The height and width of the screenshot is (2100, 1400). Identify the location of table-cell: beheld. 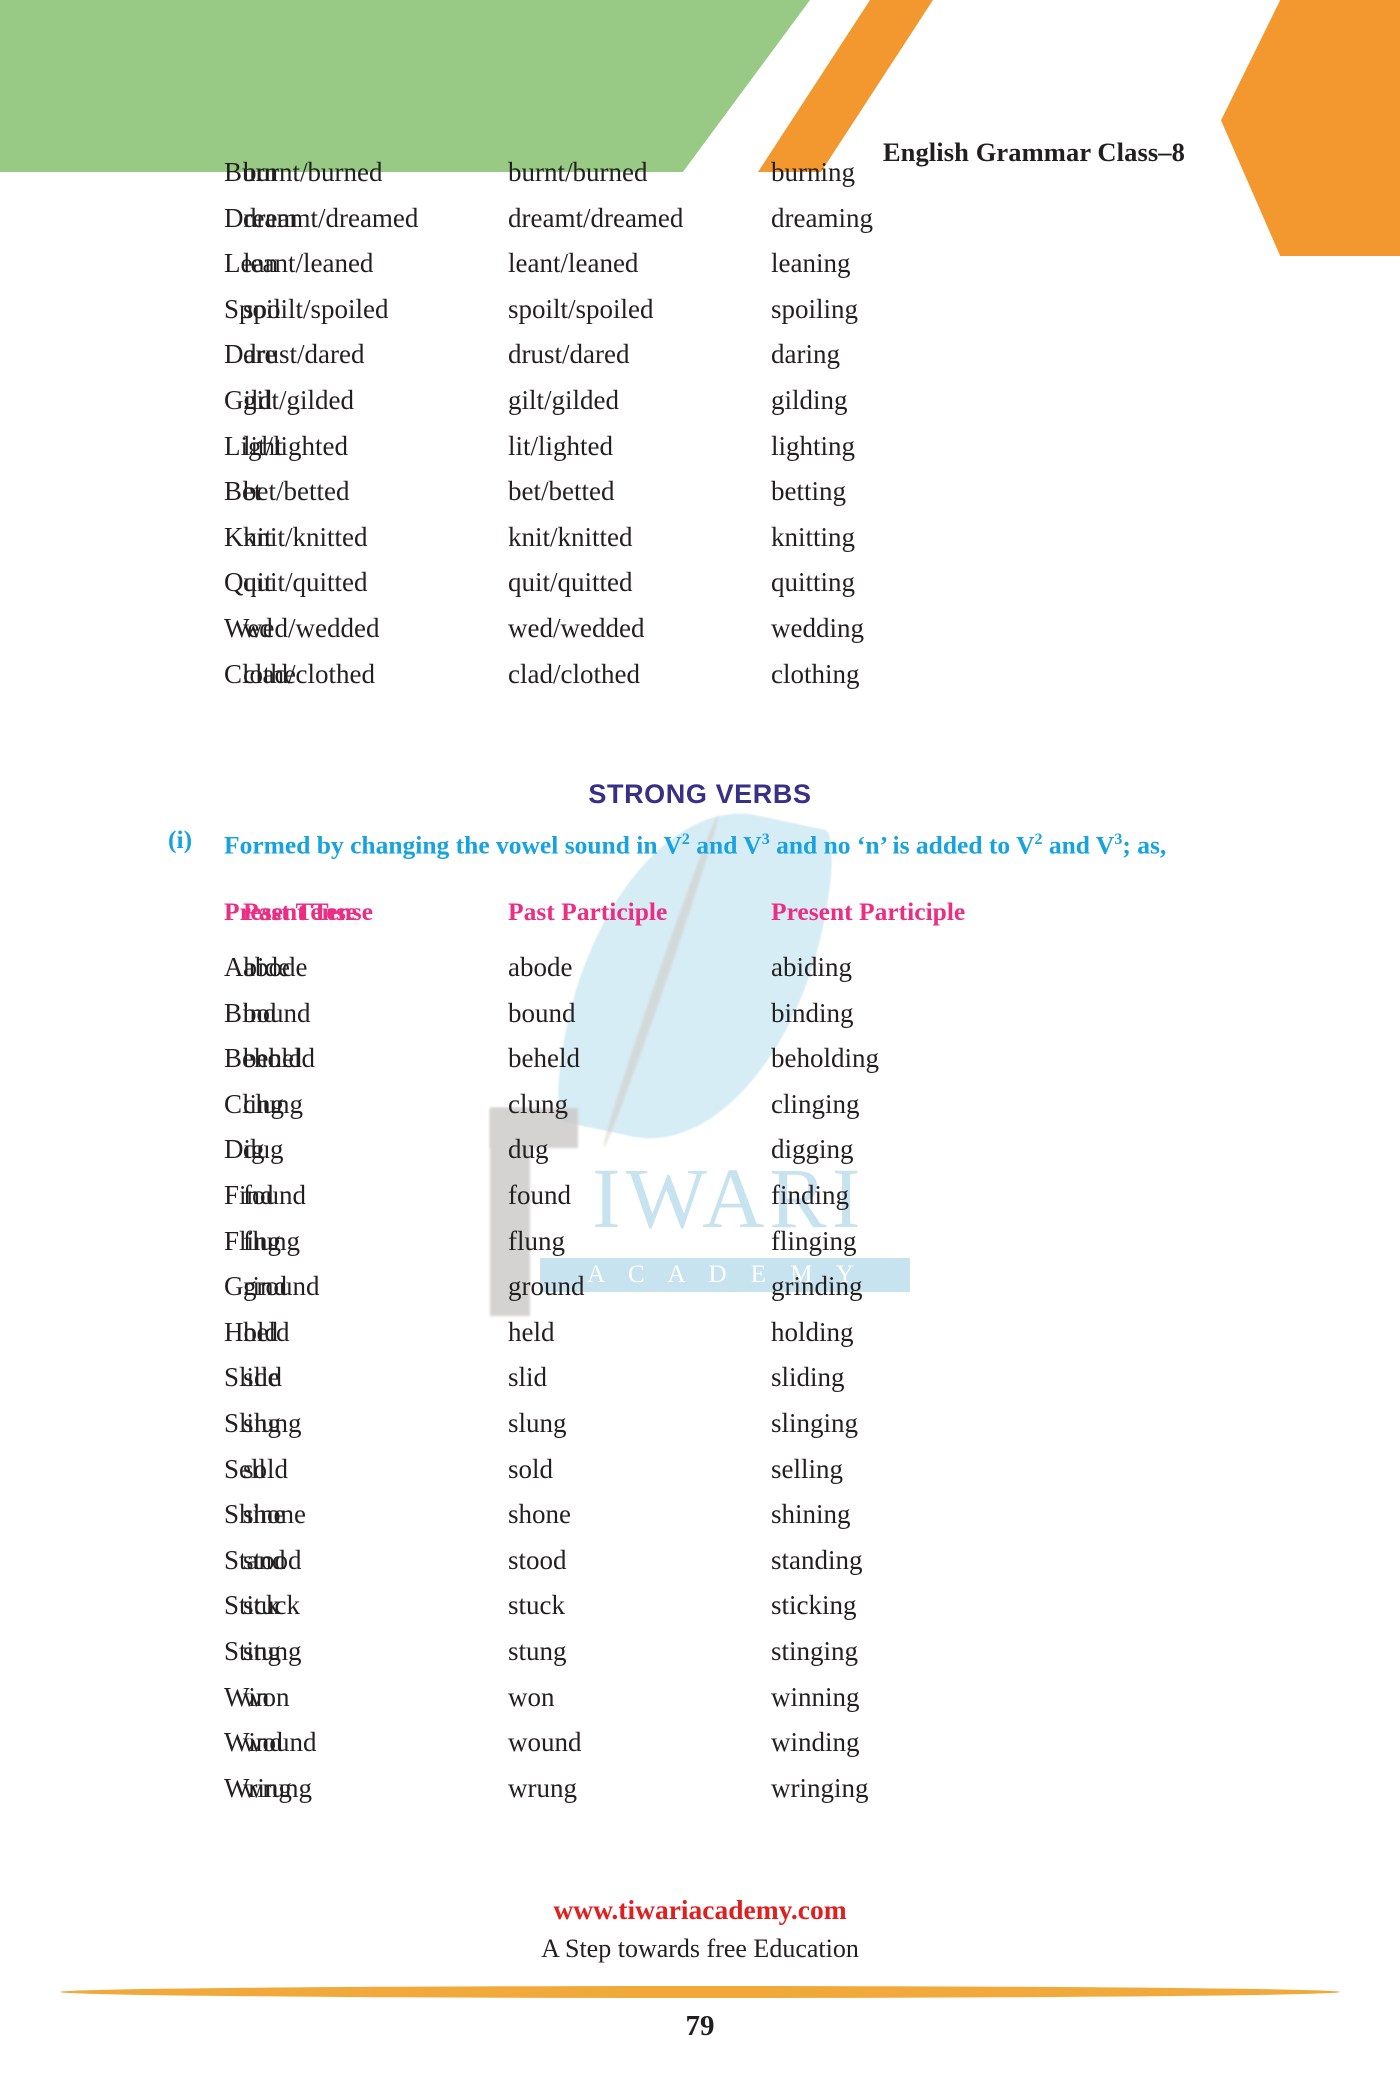
(544, 1058).